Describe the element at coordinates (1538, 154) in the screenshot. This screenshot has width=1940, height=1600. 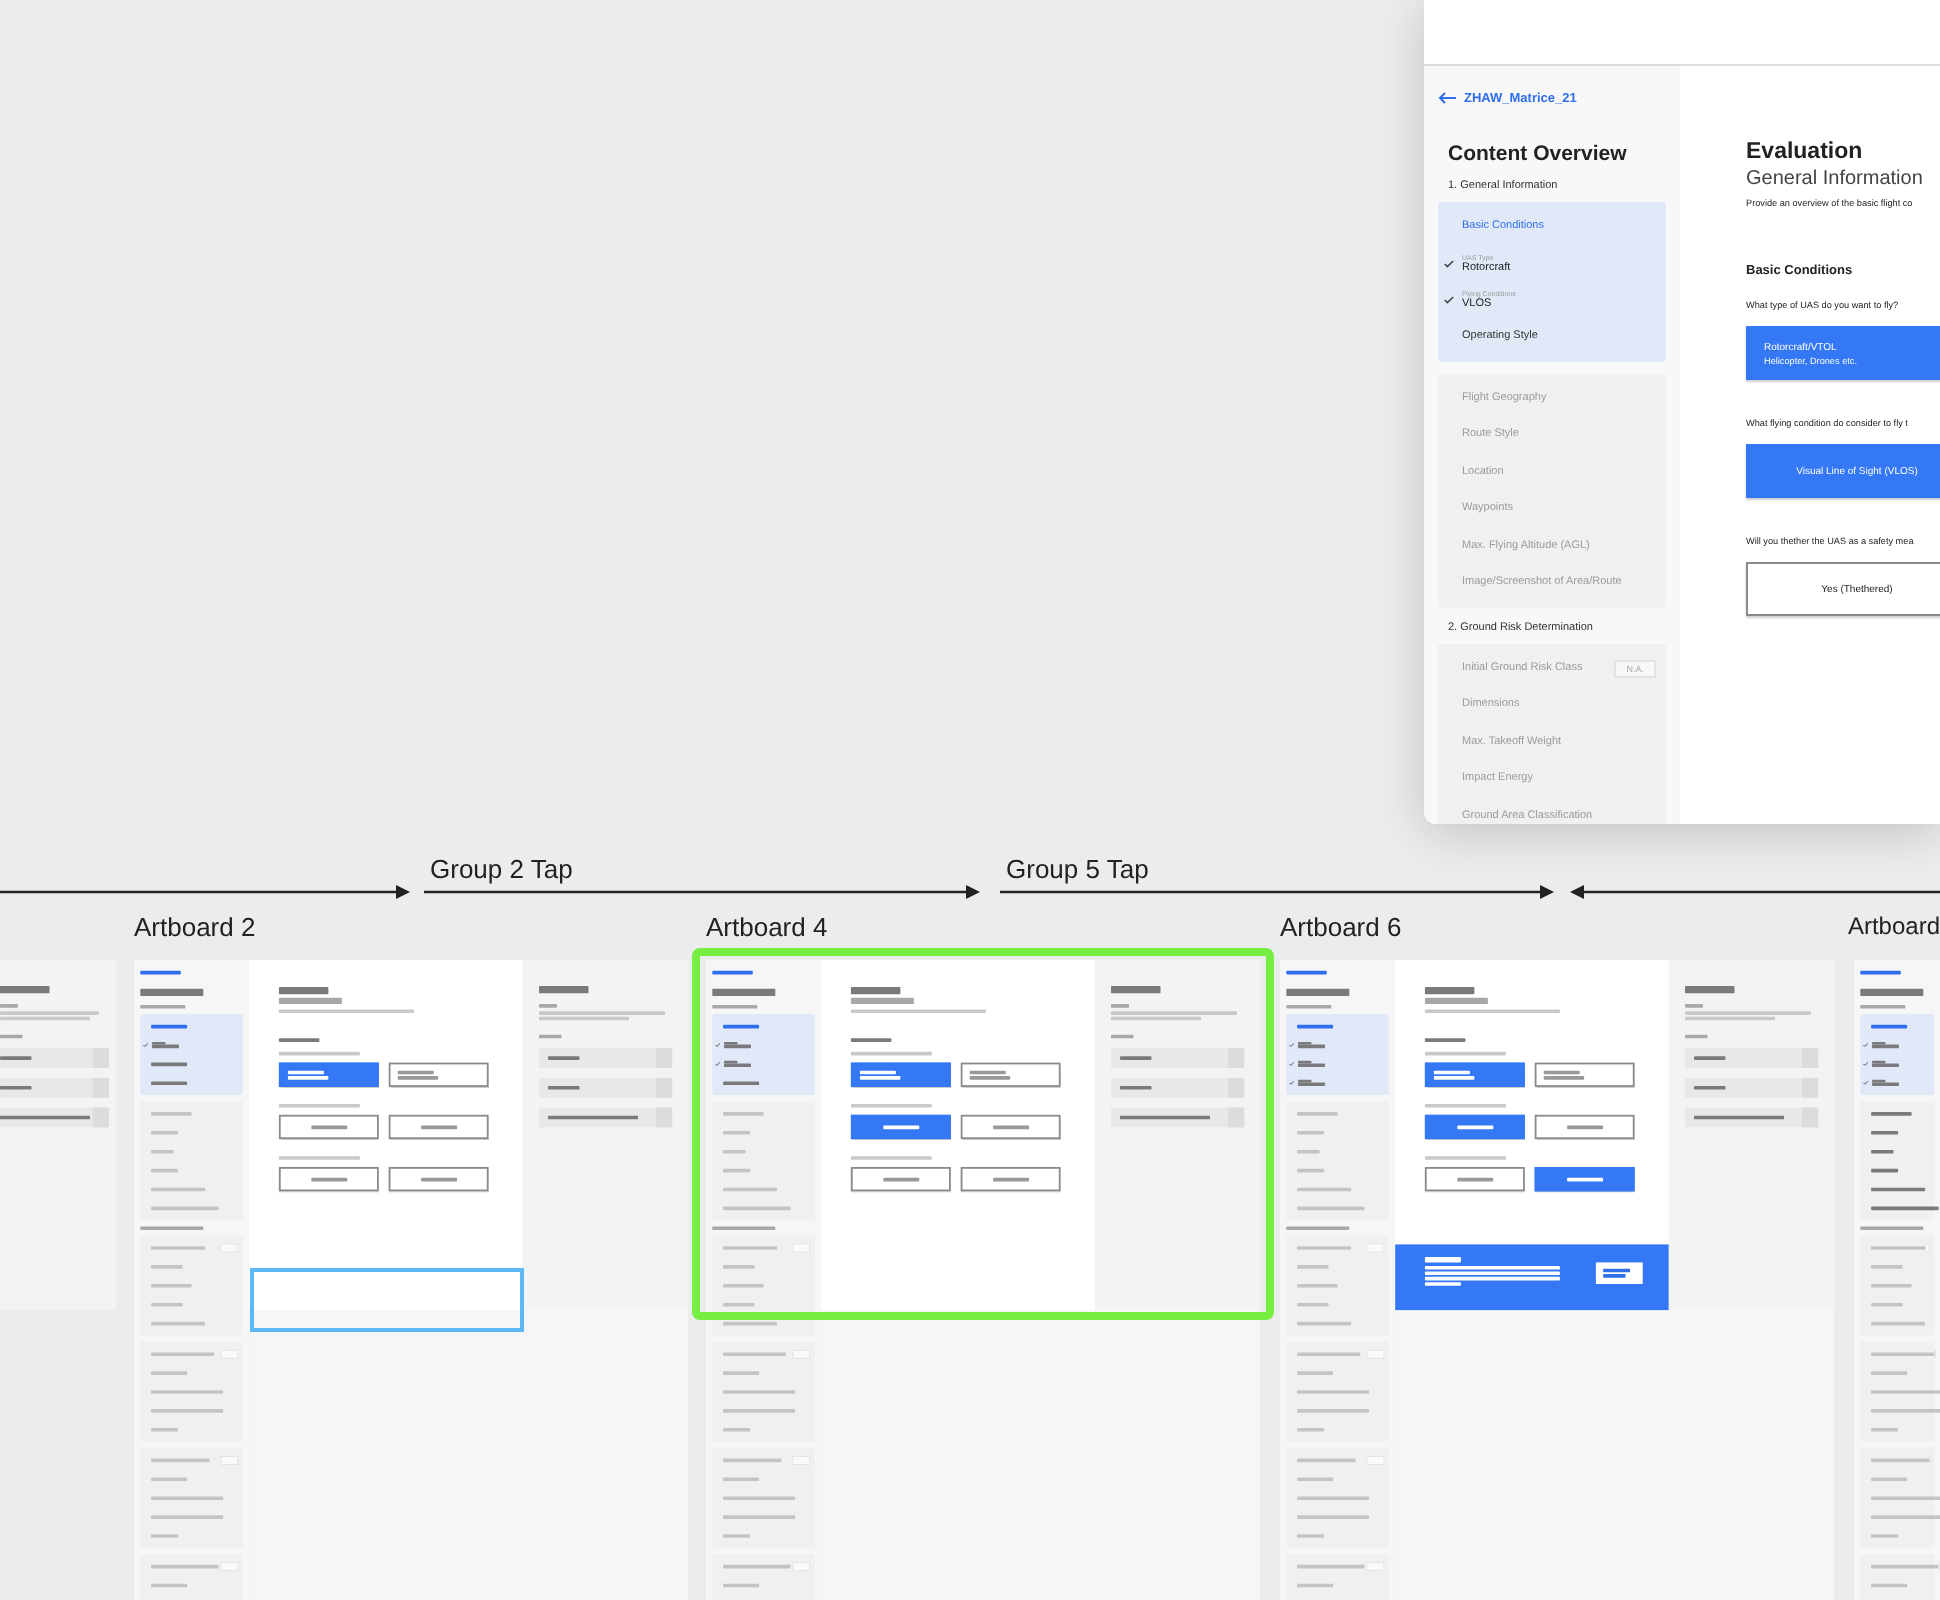
I see `sidebar-title: Content Overview` at that location.